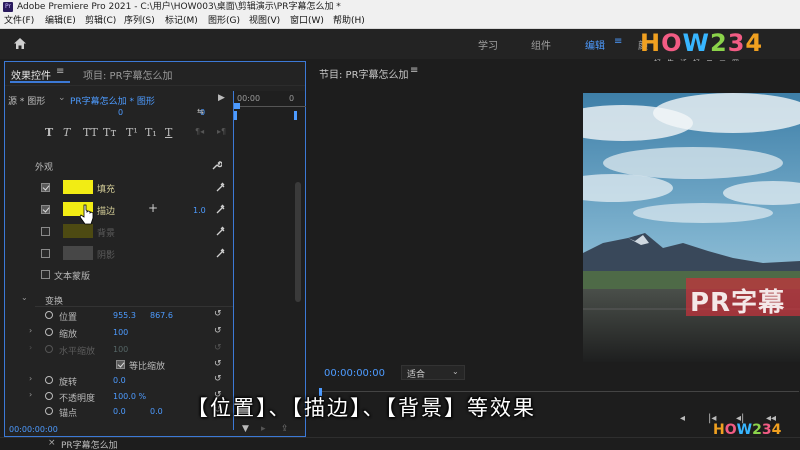  Describe the element at coordinates (49, 132) in the screenshot. I see `faux-bold-button: T` at that location.